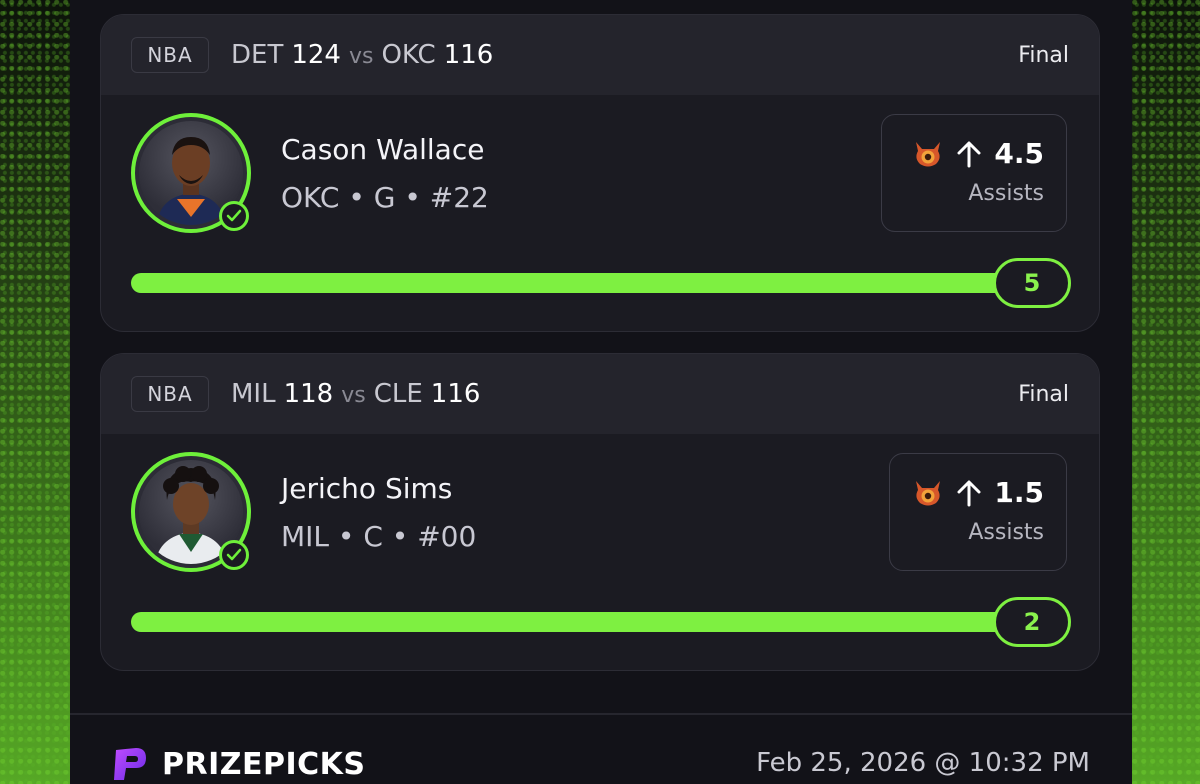  I want to click on footer-divider, so click(601, 714).